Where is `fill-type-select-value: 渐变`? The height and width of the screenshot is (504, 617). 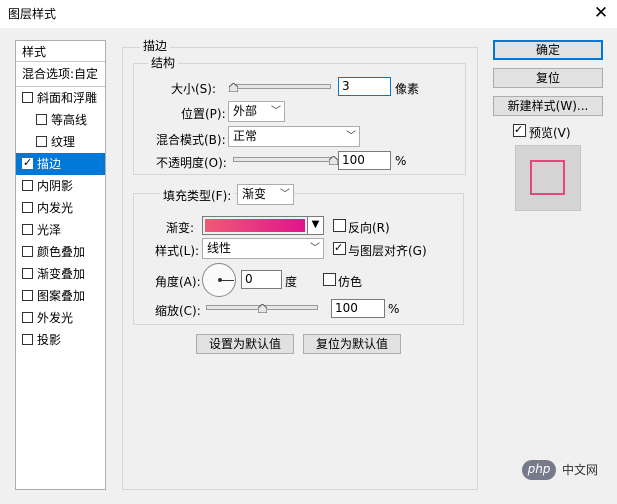
fill-type-select-value: 渐变 is located at coordinates (254, 194).